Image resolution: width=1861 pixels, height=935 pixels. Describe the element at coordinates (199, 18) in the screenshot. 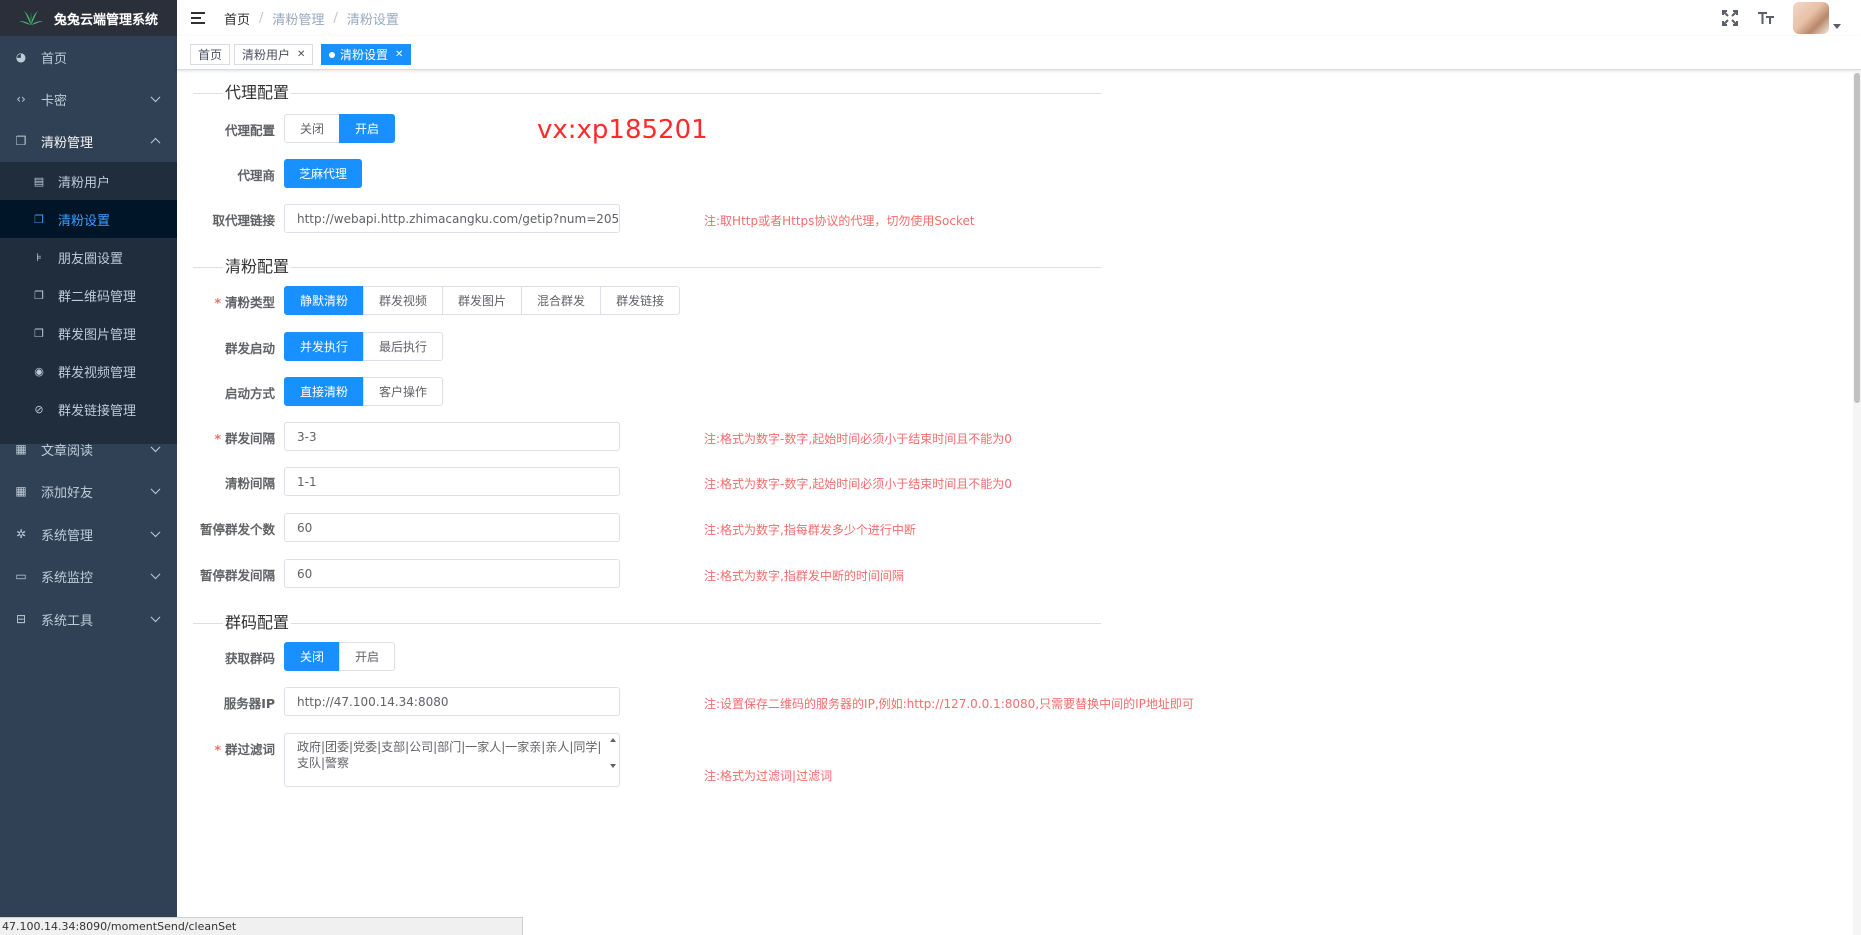

I see `hamburger-icon` at that location.